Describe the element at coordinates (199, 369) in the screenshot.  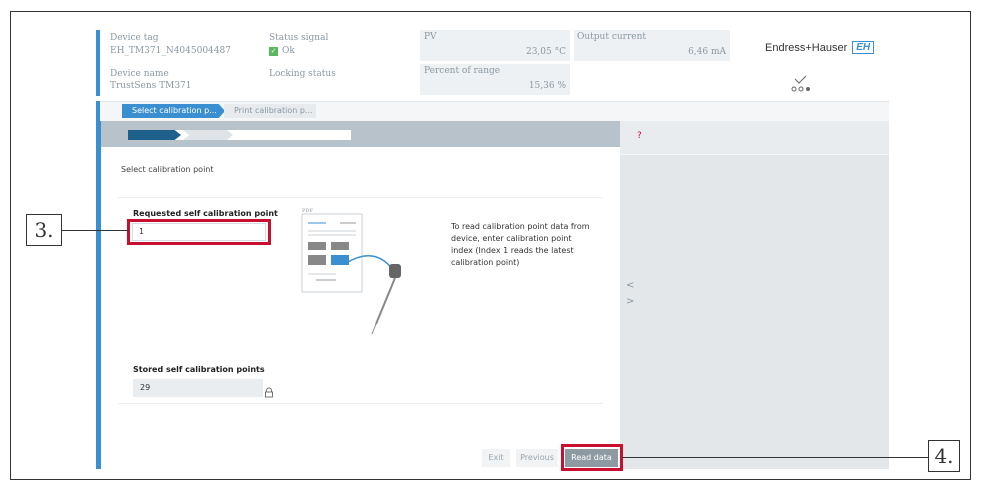
I see `stored-label: Stored self calibration points` at that location.